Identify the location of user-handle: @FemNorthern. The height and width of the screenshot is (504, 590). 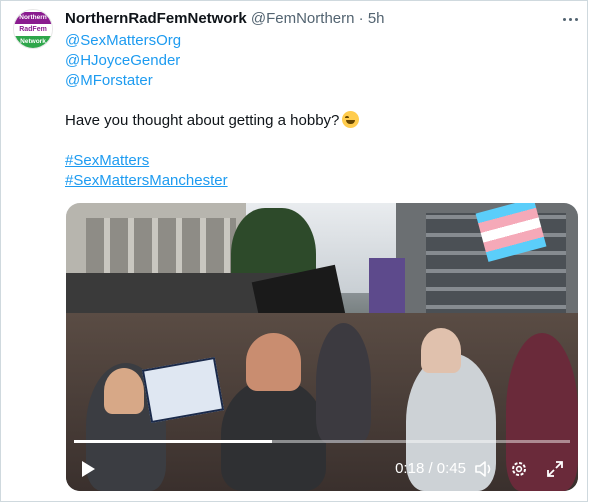
(303, 18).